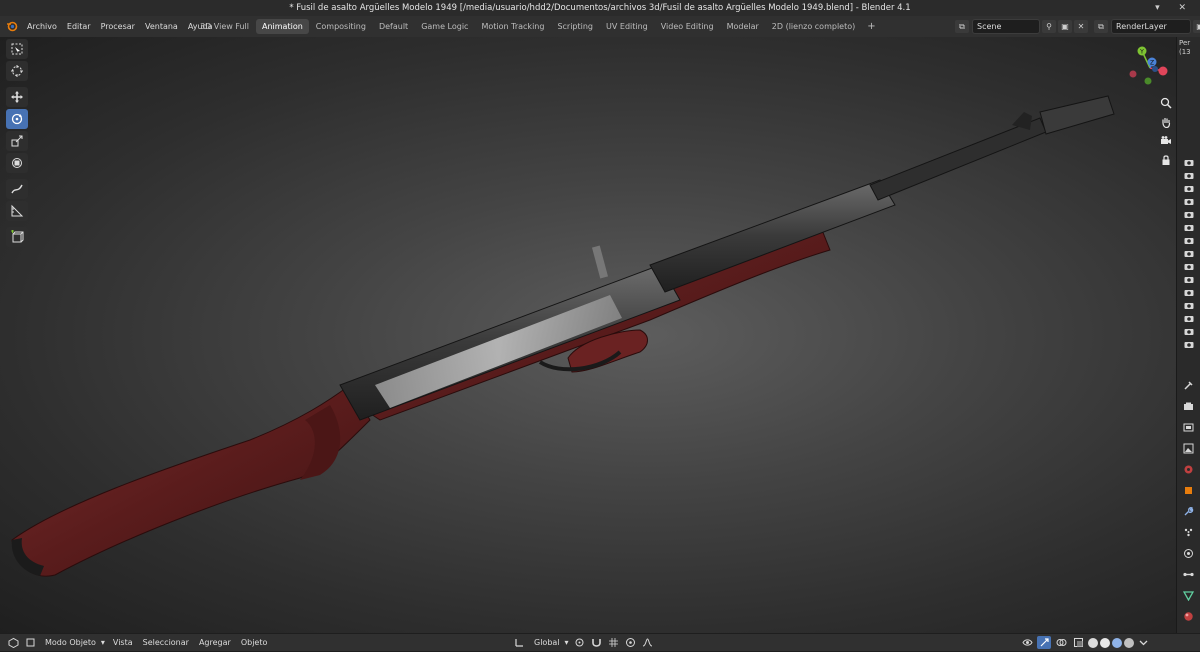  I want to click on tab-game-logic: Game Logic, so click(444, 26).